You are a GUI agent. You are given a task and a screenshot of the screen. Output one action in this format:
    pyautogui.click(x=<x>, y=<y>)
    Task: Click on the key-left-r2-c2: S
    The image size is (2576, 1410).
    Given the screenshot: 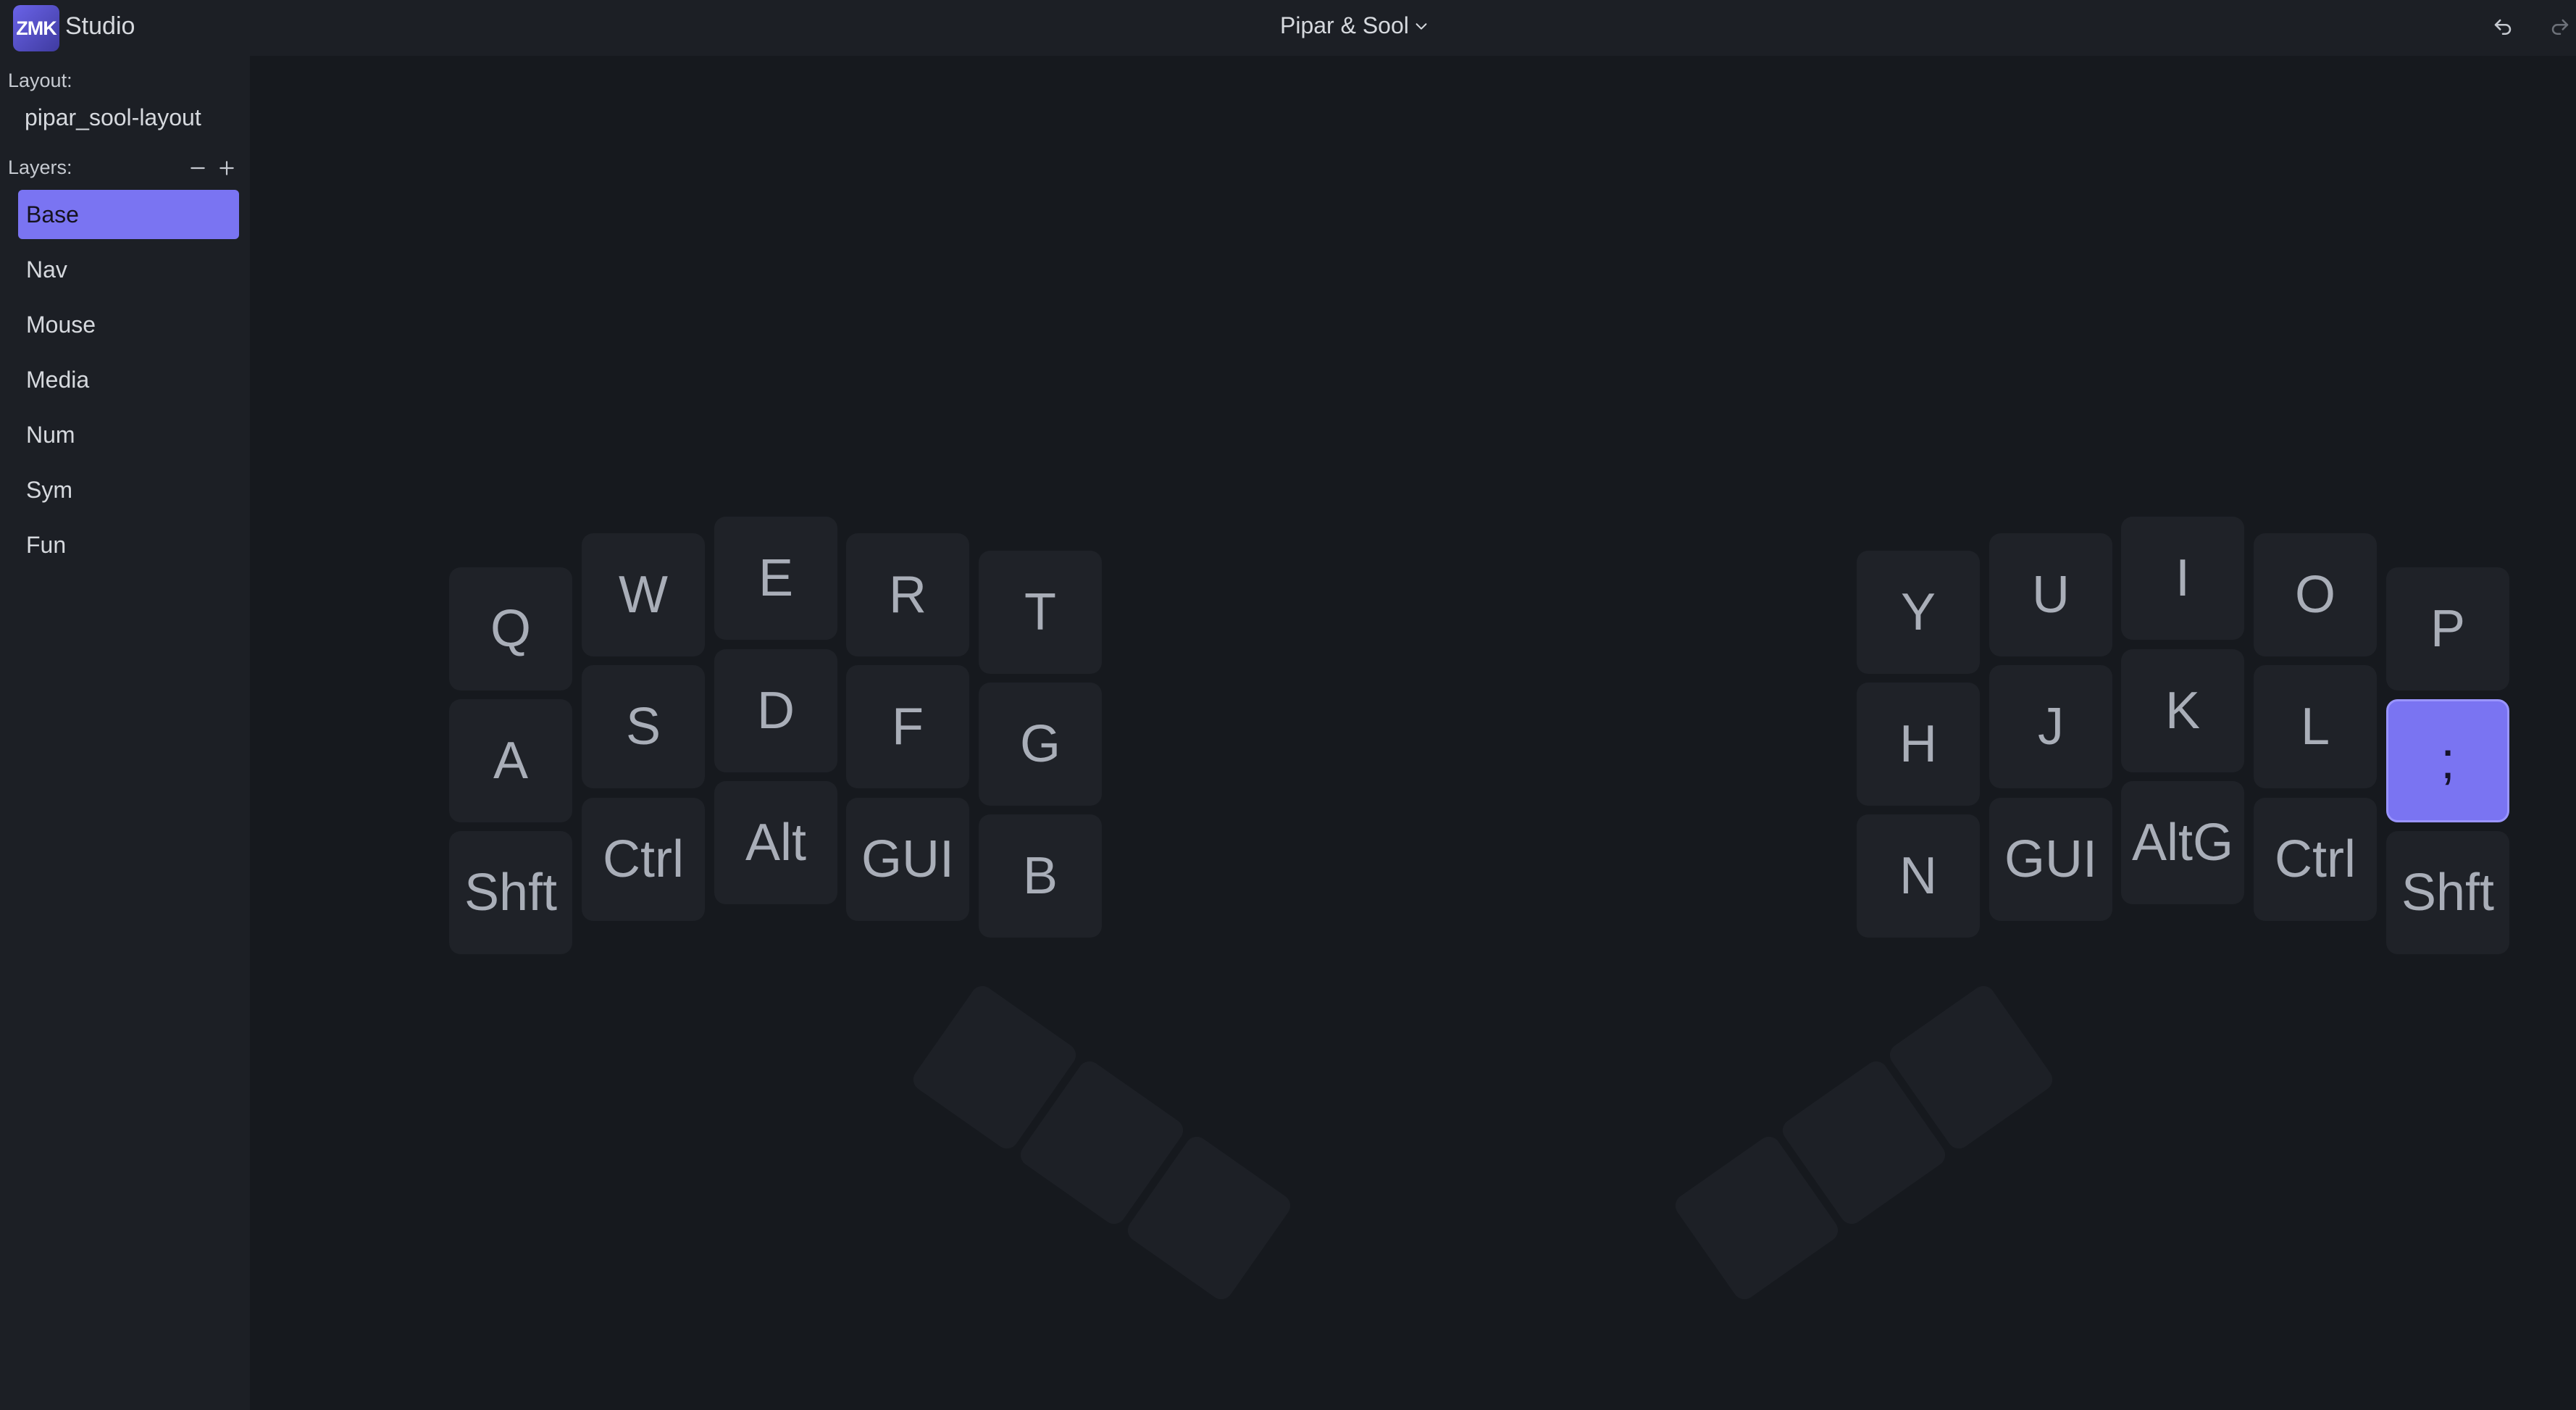 What is the action you would take?
    pyautogui.click(x=643, y=727)
    